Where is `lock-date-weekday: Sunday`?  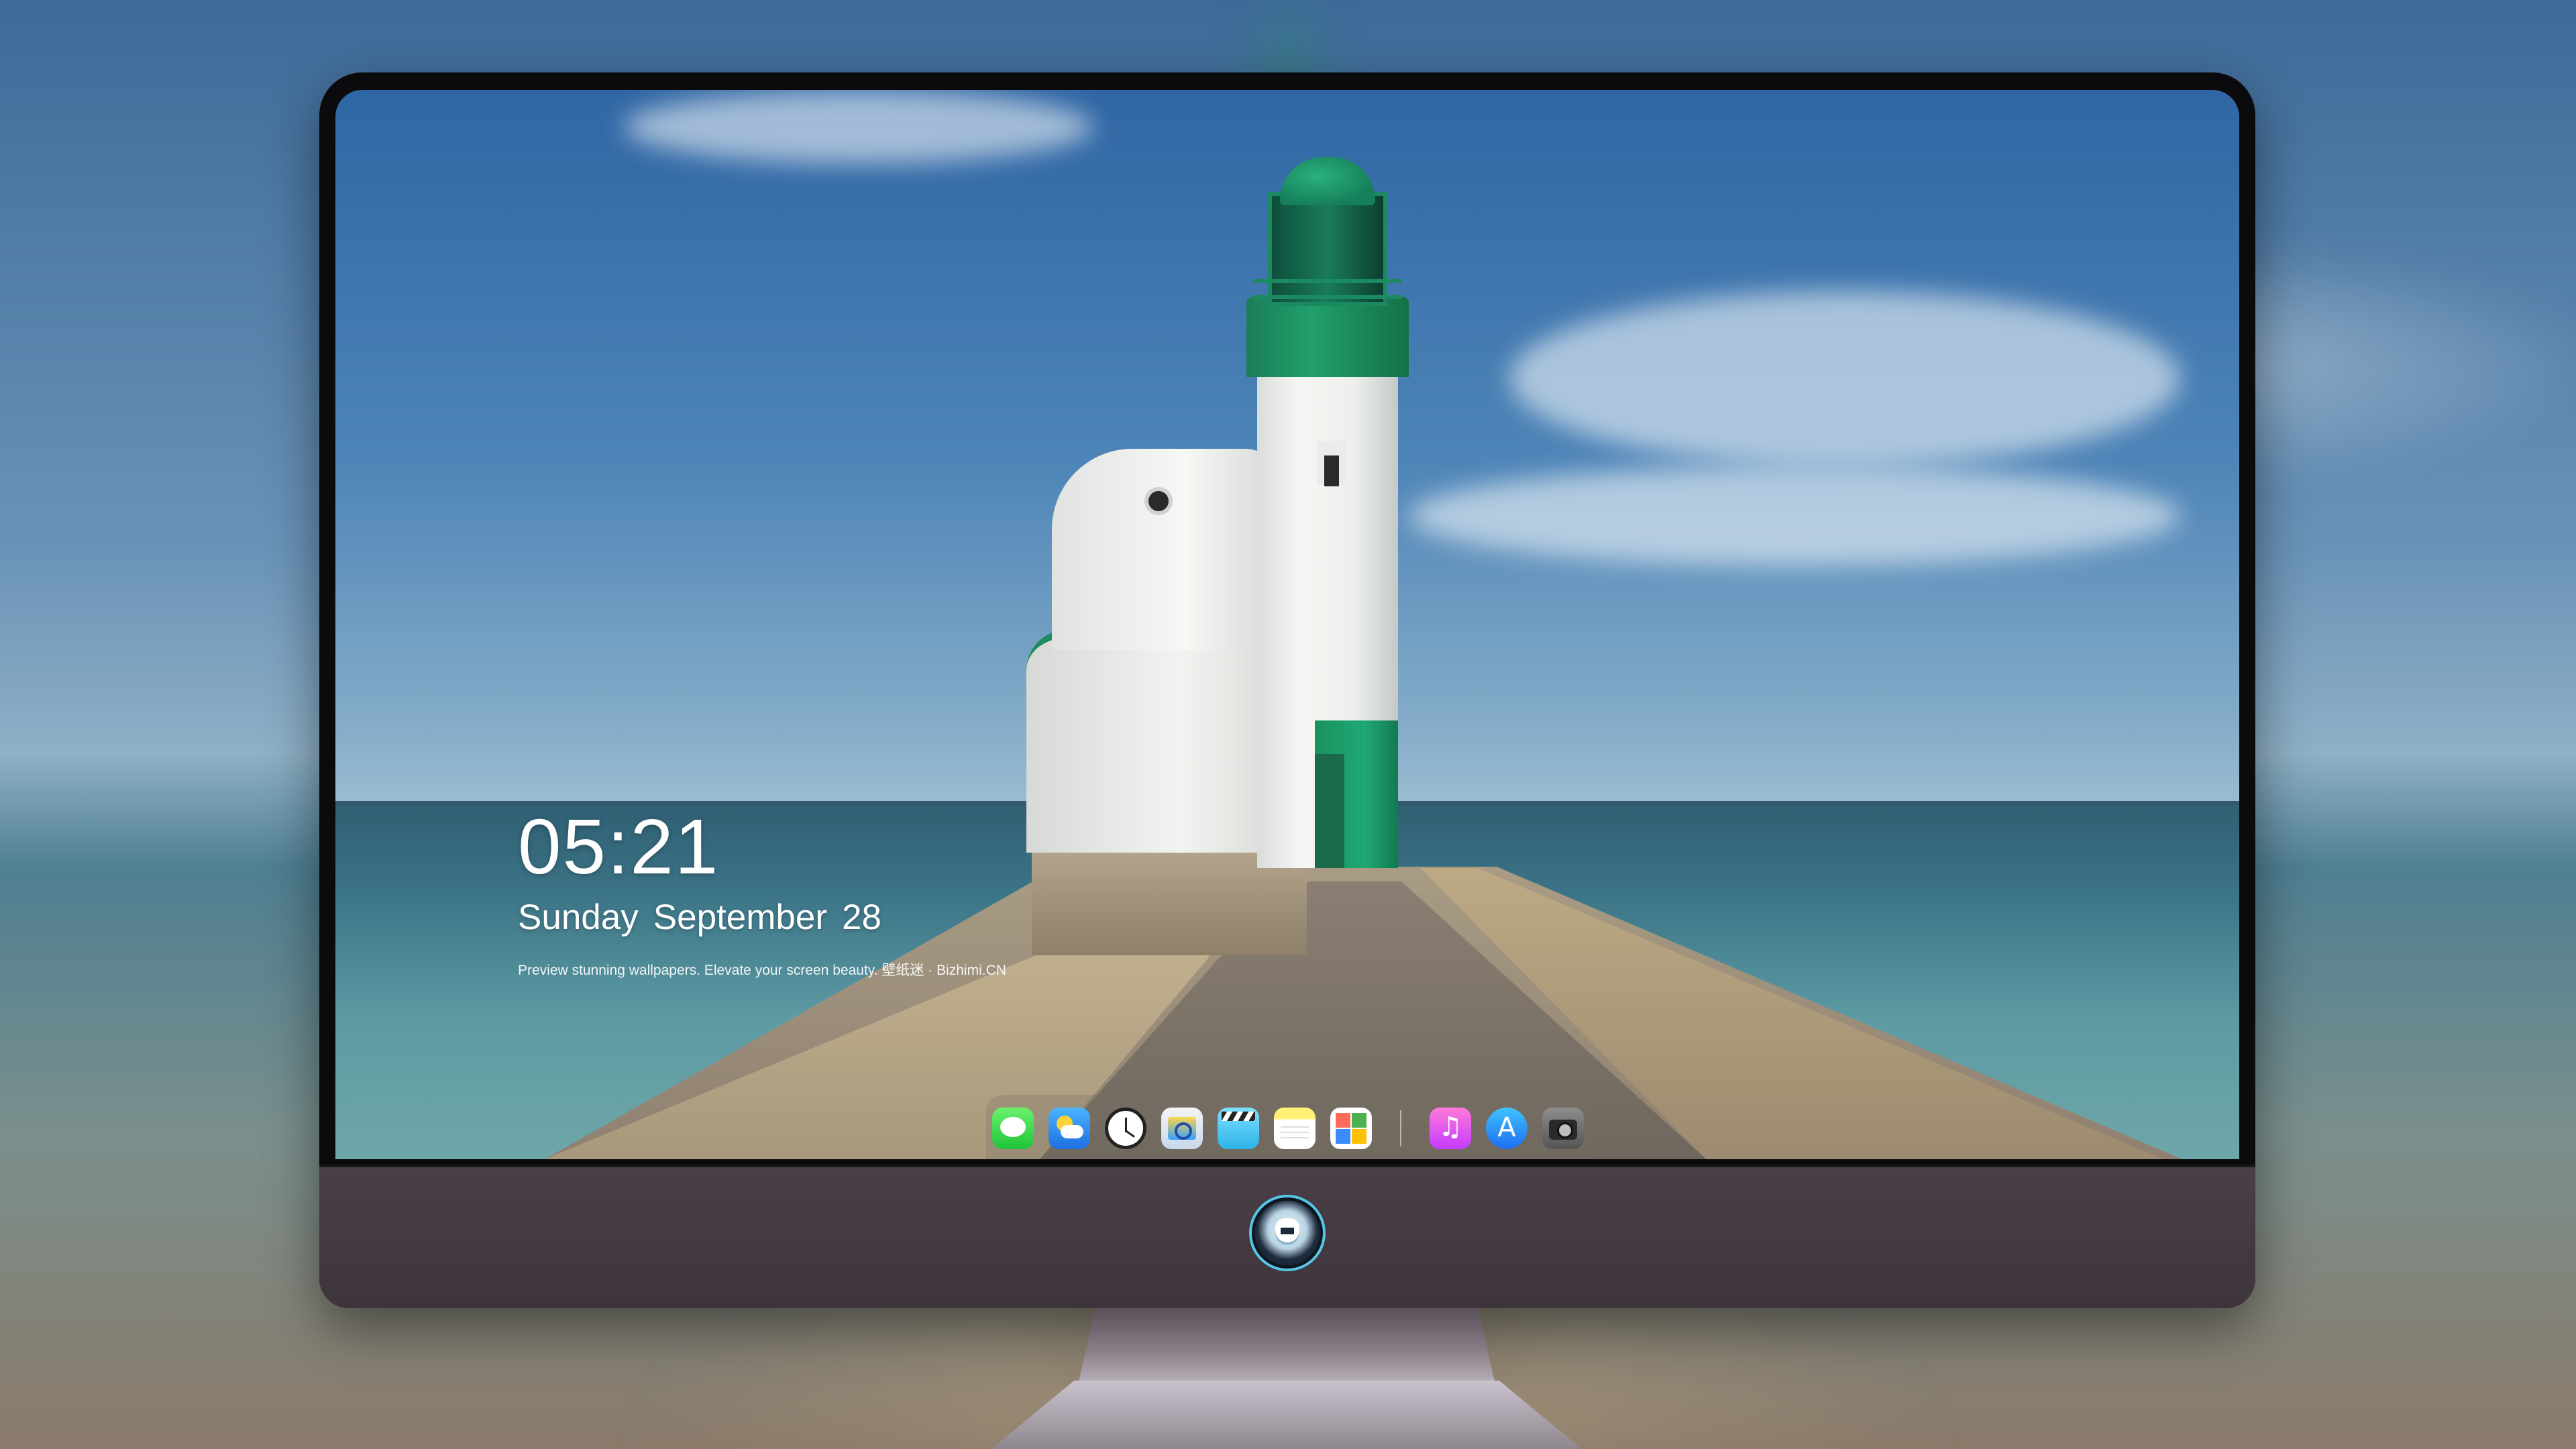
lock-date-weekday: Sunday is located at coordinates (578, 917).